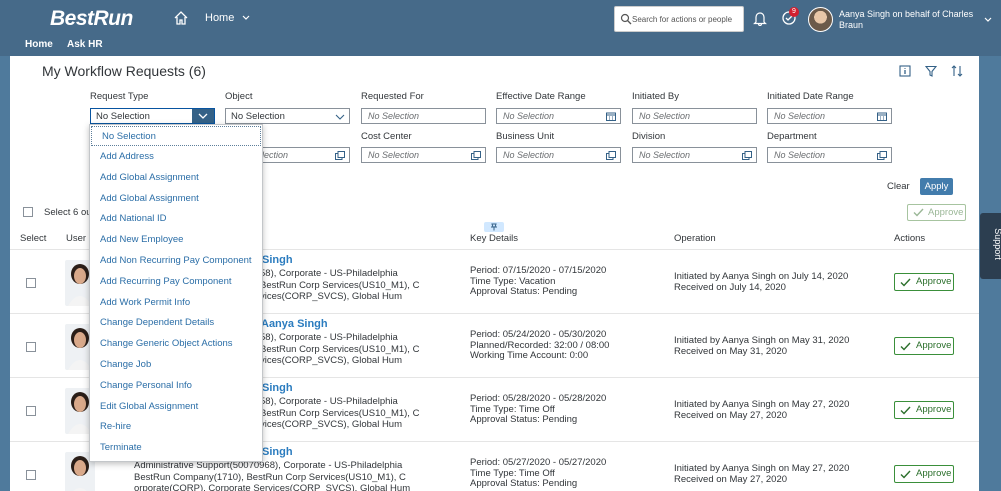 This screenshot has height=491, width=1001. What do you see at coordinates (423, 155) in the screenshot?
I see `cost-center-field: No Selection` at bounding box center [423, 155].